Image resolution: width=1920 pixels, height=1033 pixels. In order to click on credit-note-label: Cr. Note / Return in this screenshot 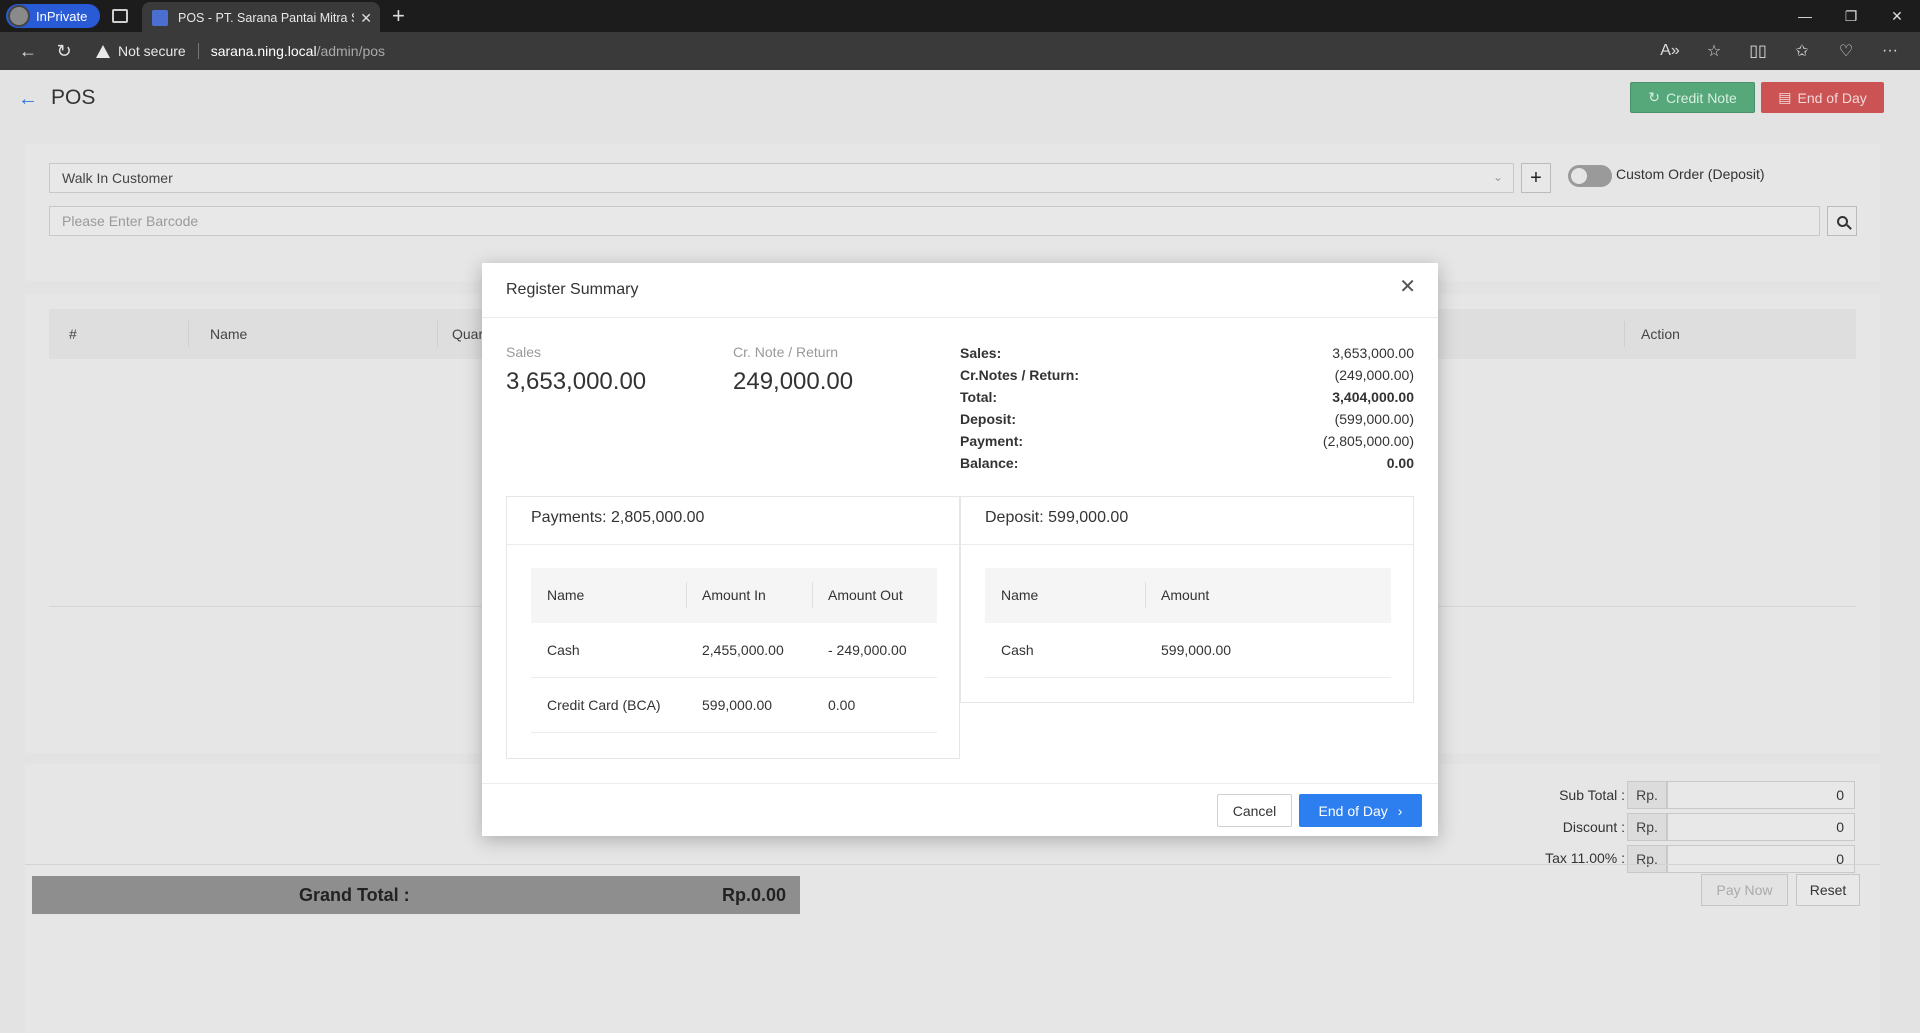, I will do `click(786, 352)`.